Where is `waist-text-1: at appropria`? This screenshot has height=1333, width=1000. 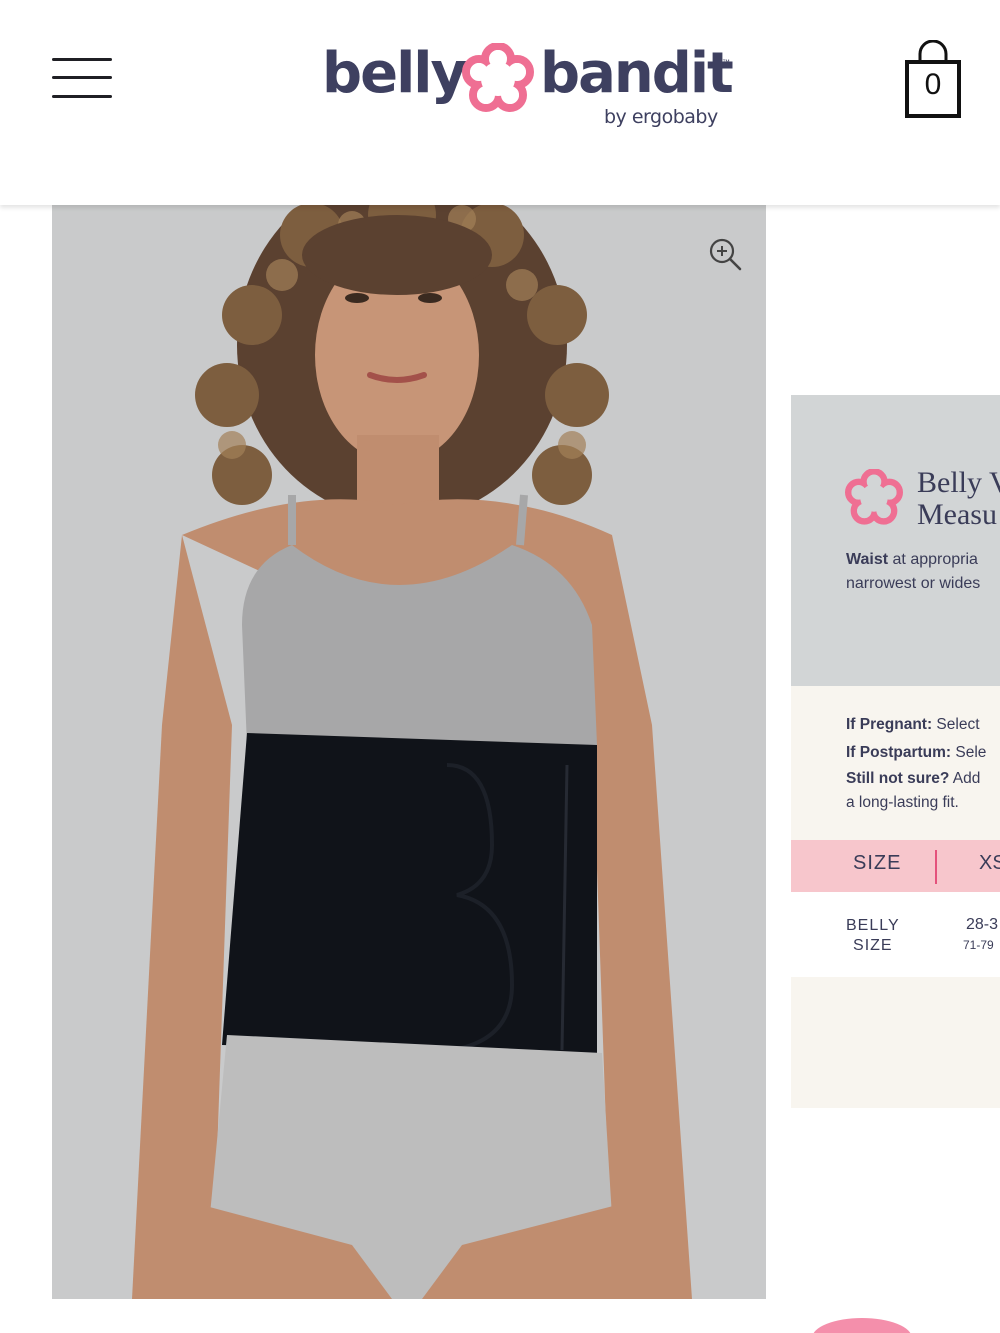
waist-text-1: at appropria is located at coordinates (933, 559).